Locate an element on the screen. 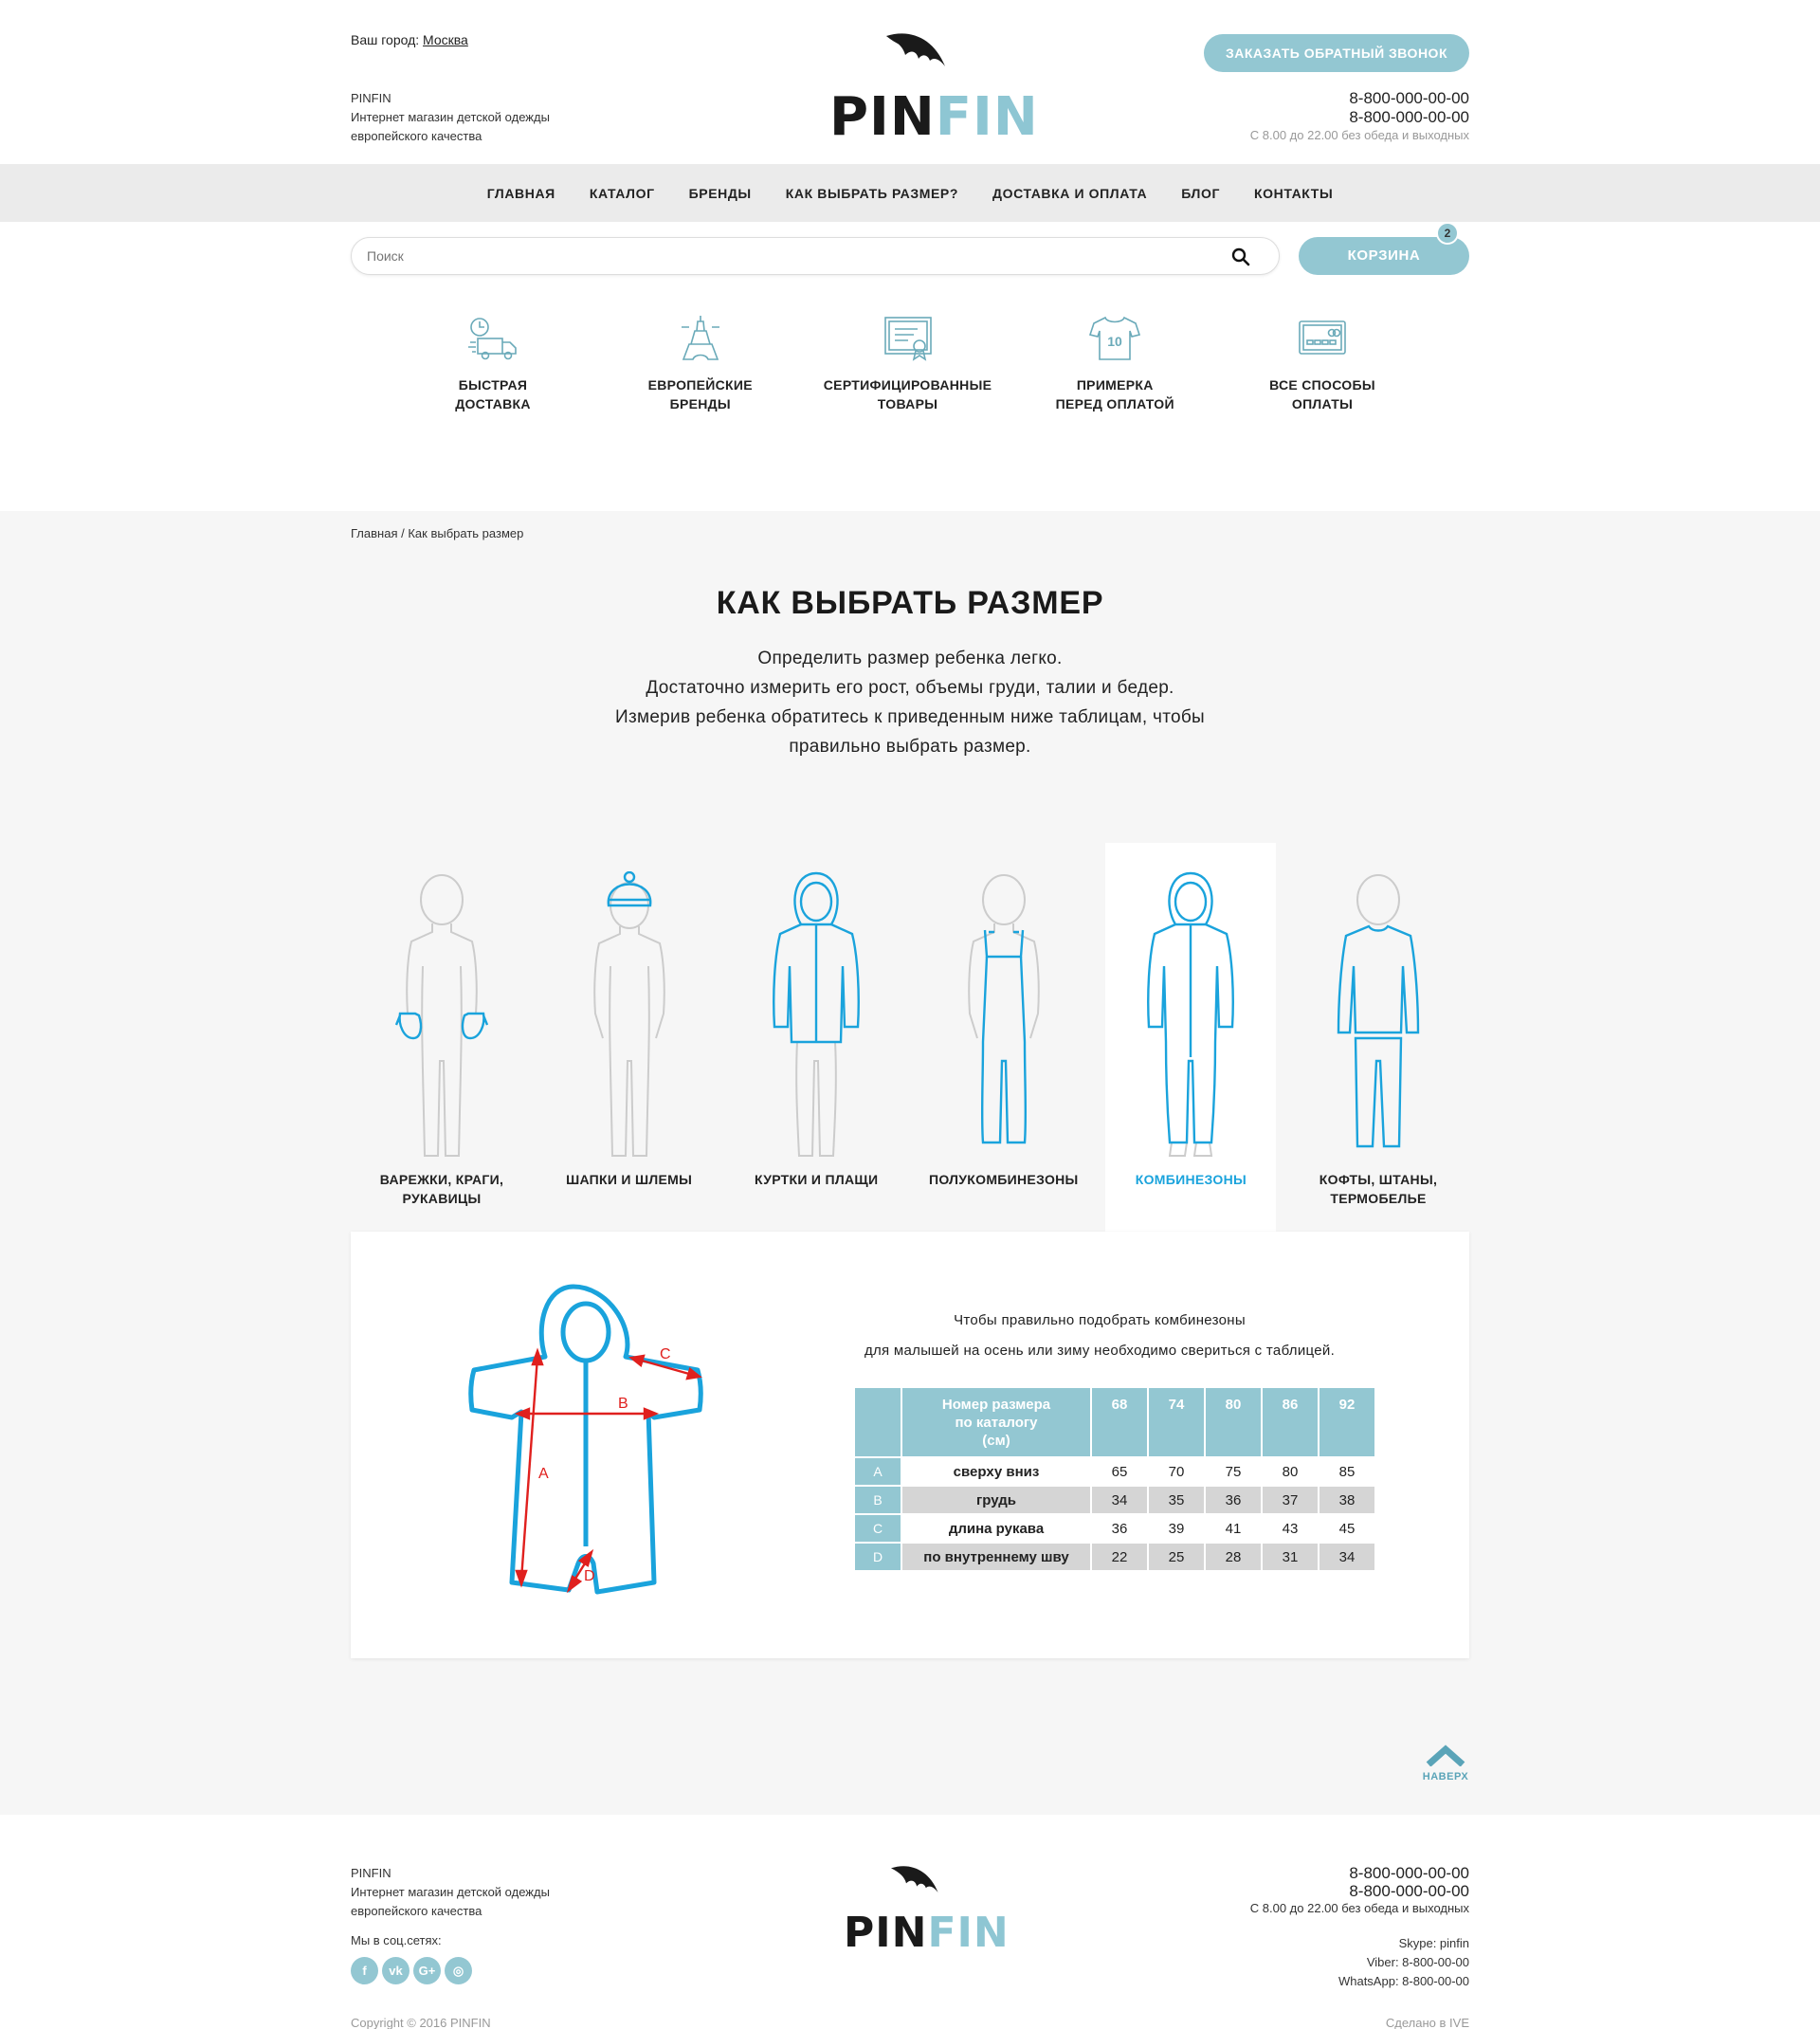 The width and height of the screenshot is (1820, 2029). child-overalls-icon is located at coordinates (1191, 1014).